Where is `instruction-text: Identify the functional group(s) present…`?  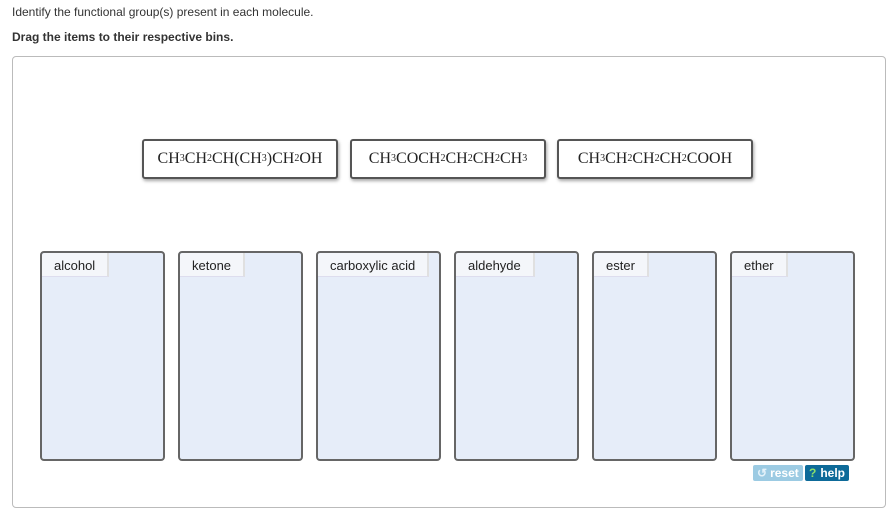 instruction-text: Identify the functional group(s) present… is located at coordinates (163, 12).